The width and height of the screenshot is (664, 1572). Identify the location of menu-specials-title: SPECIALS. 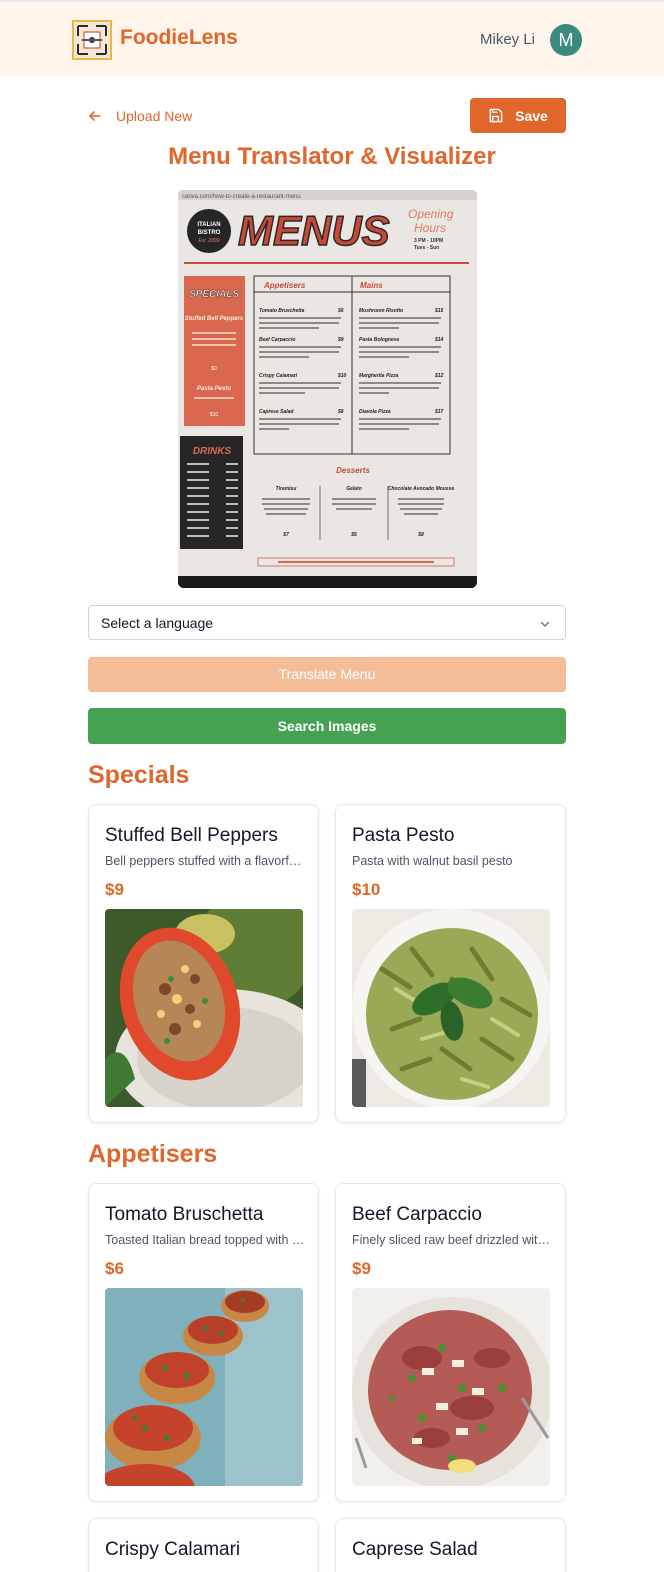
(214, 294).